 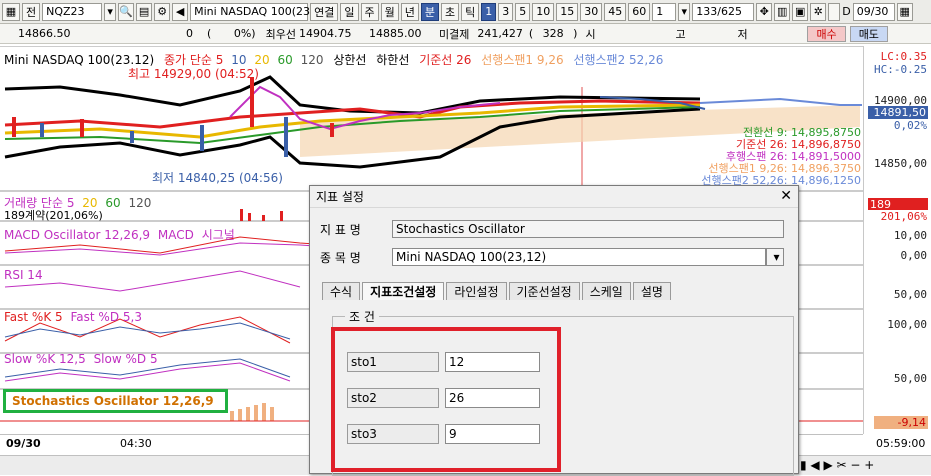 I want to click on chart-icon: ▥, so click(x=782, y=11).